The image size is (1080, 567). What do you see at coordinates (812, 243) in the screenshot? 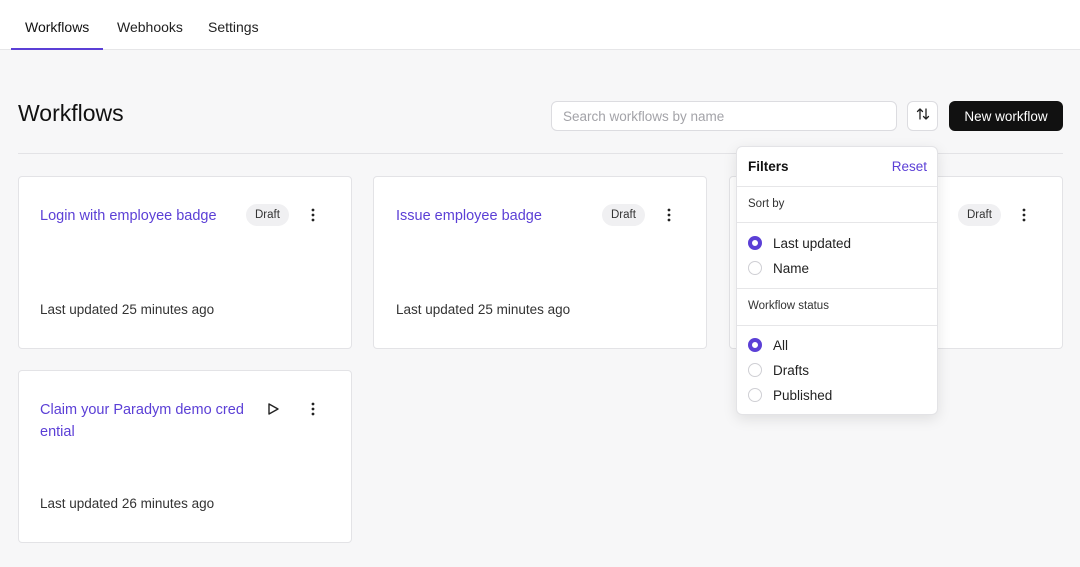
I see `radio-label: Last updated` at bounding box center [812, 243].